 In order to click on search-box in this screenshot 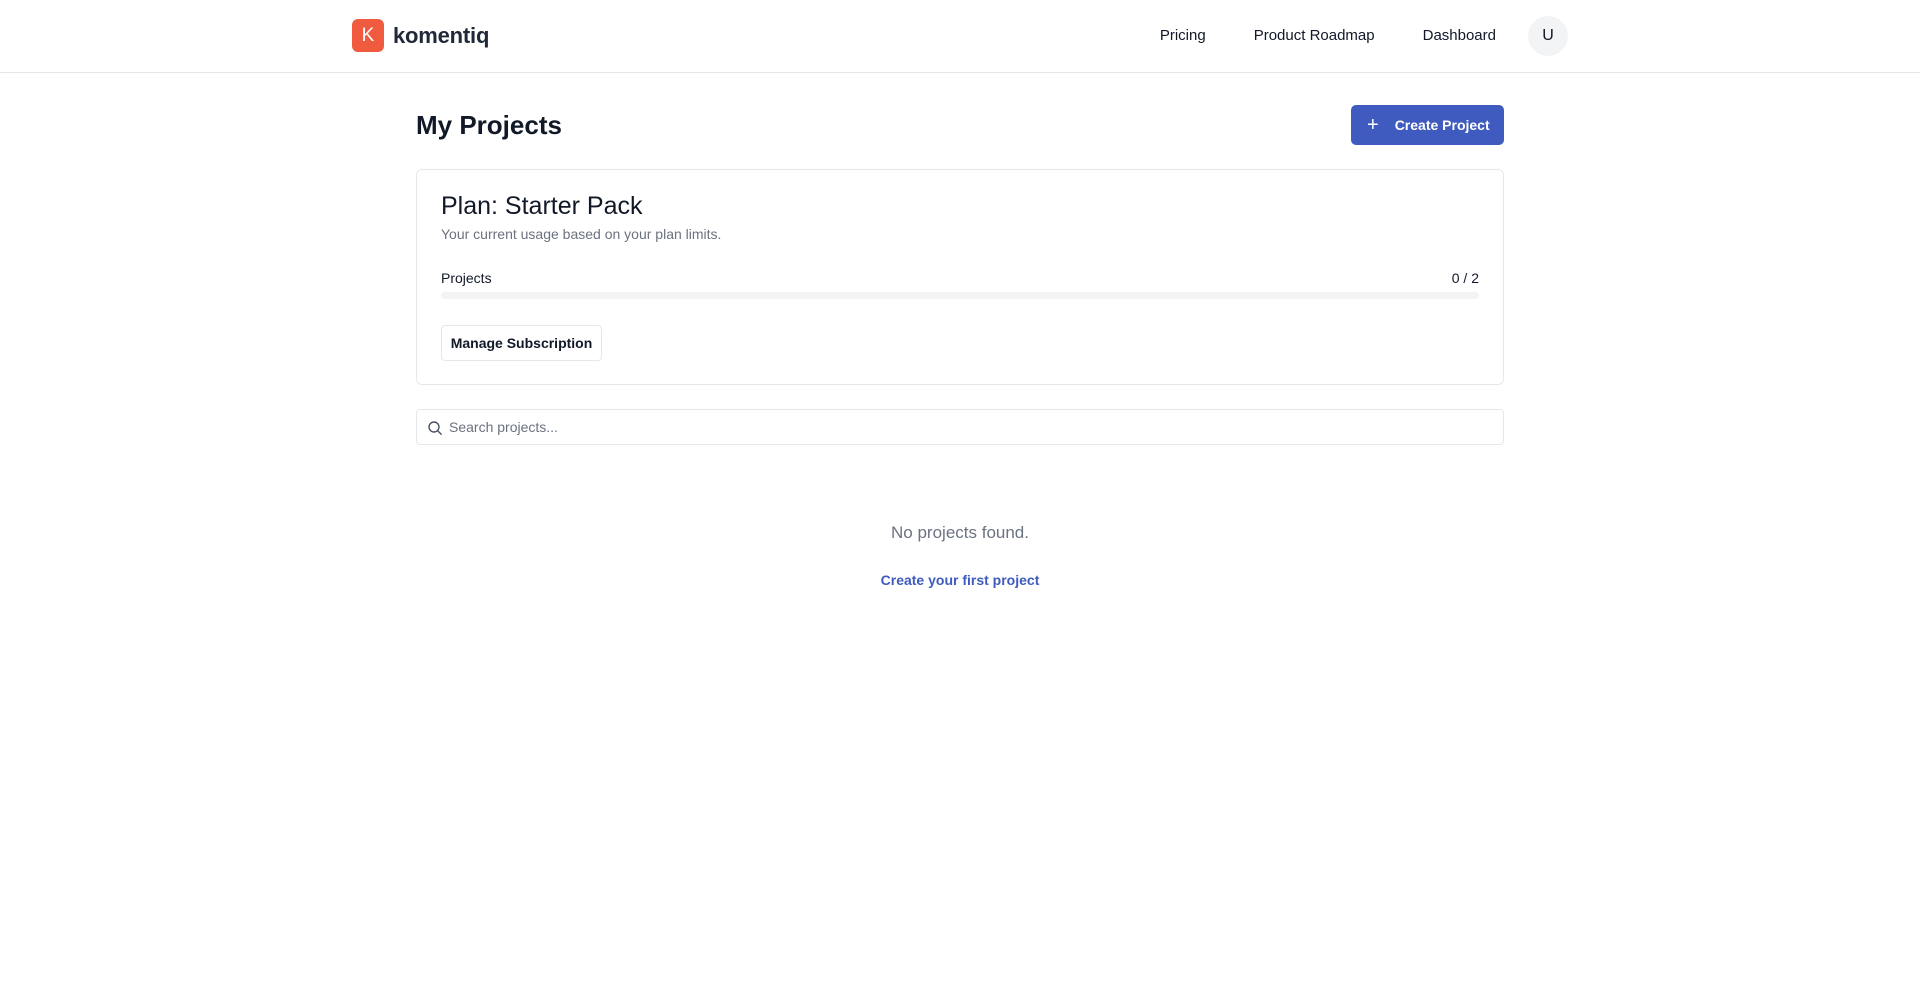, I will do `click(960, 427)`.